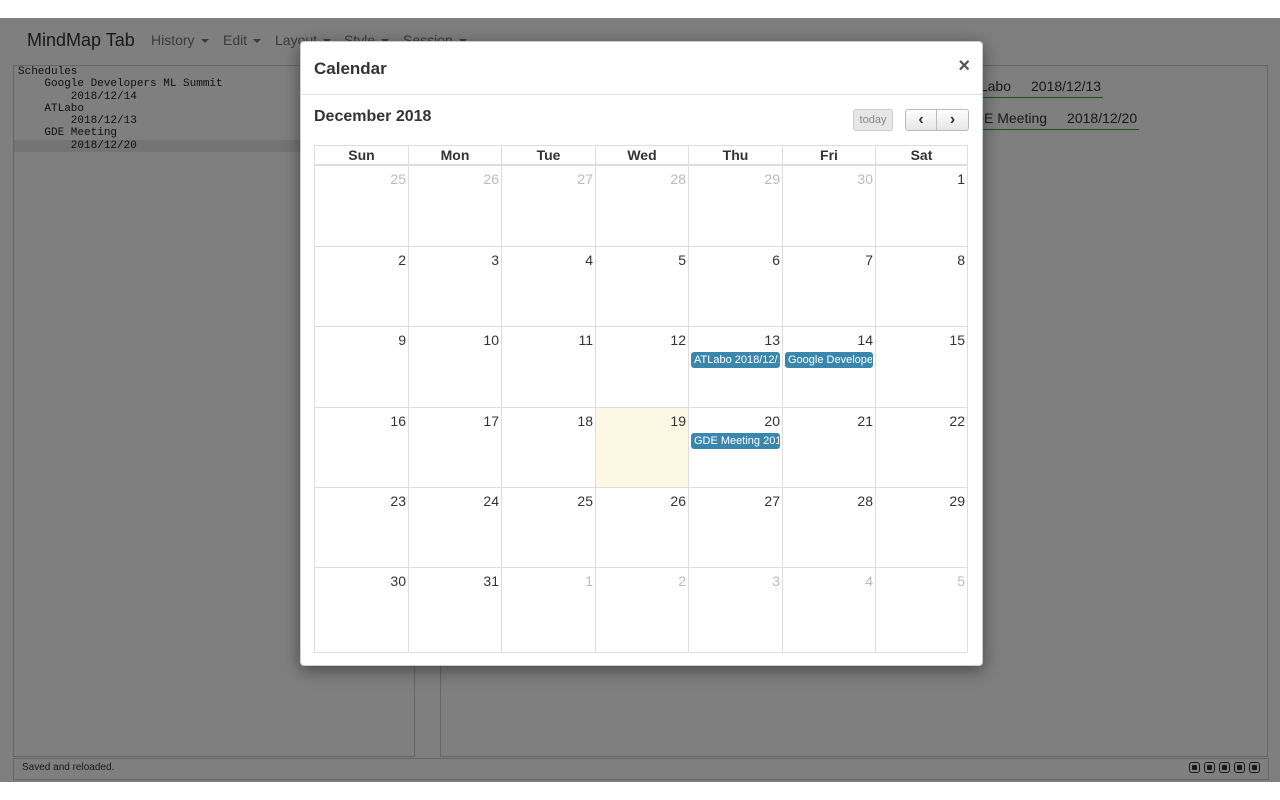 The image size is (1280, 800). I want to click on day-number: 13, so click(772, 340).